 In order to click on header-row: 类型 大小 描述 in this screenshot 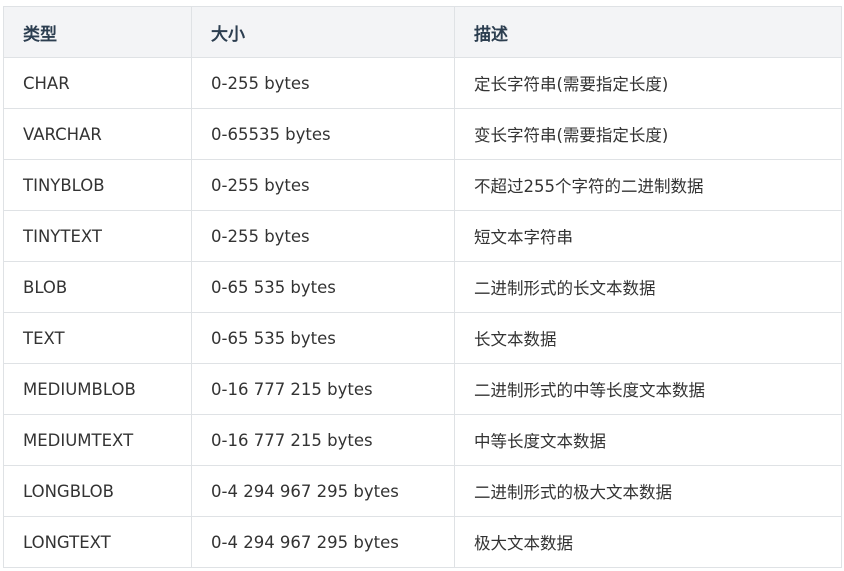, I will do `click(422, 32)`.